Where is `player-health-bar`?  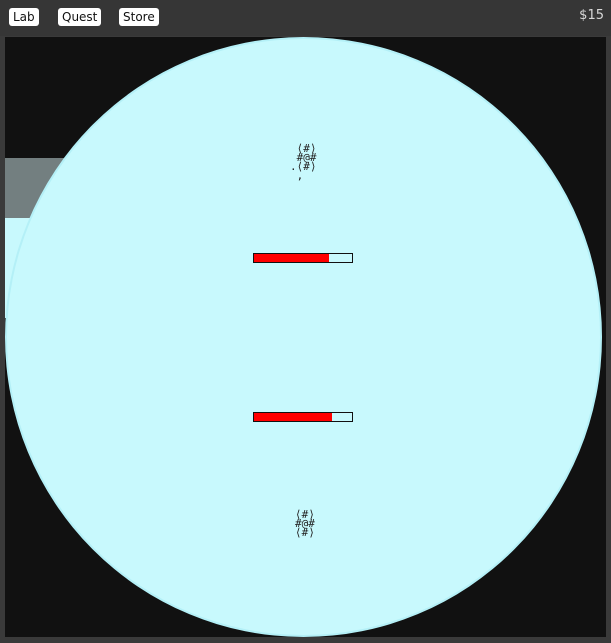 player-health-bar is located at coordinates (303, 417).